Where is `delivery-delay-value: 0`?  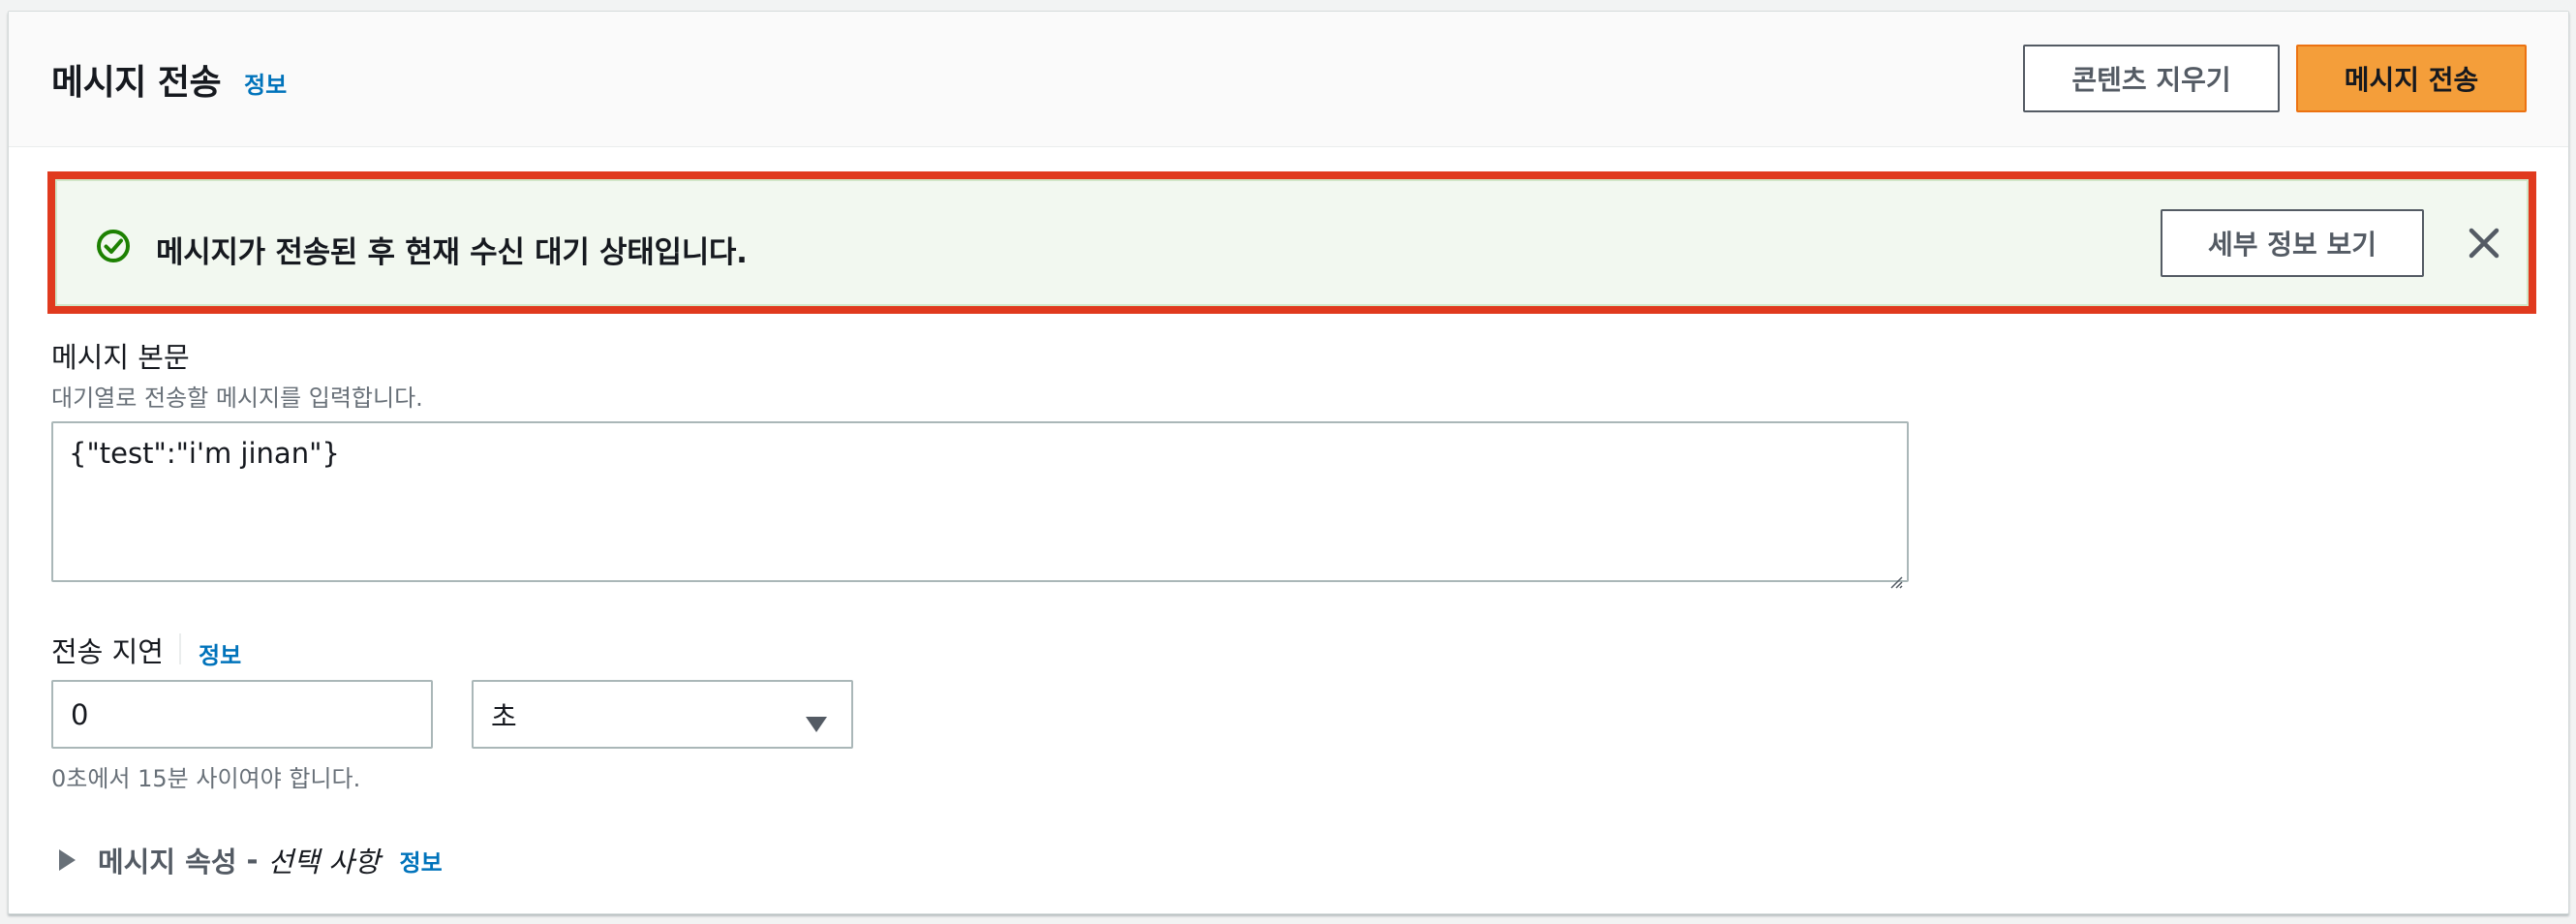 delivery-delay-value: 0 is located at coordinates (80, 714).